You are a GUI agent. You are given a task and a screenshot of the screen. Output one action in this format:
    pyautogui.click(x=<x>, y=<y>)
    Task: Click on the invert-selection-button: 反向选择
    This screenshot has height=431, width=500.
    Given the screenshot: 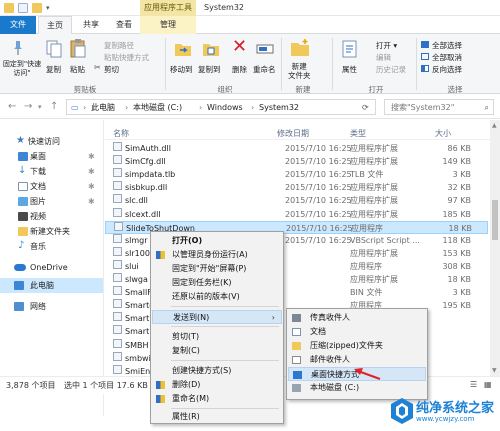 What is the action you would take?
    pyautogui.click(x=447, y=69)
    